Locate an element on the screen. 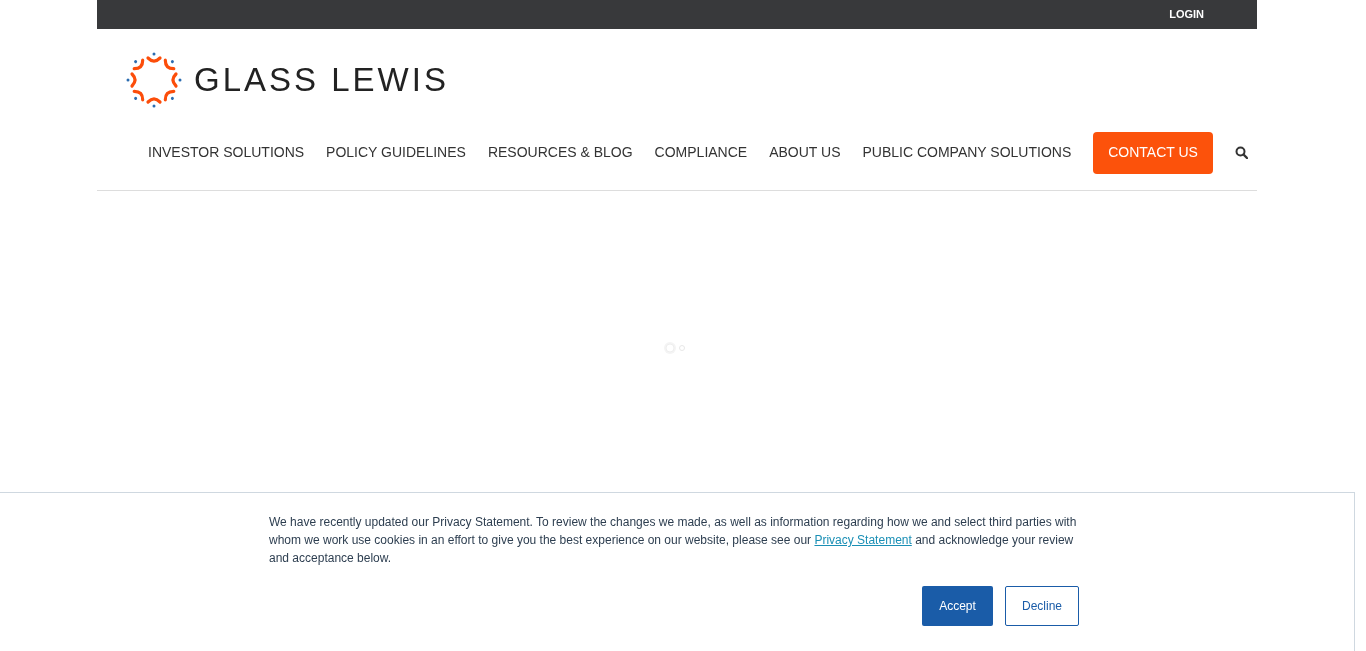  nav-link: INVESTOR SOLUTIONS is located at coordinates (226, 152).